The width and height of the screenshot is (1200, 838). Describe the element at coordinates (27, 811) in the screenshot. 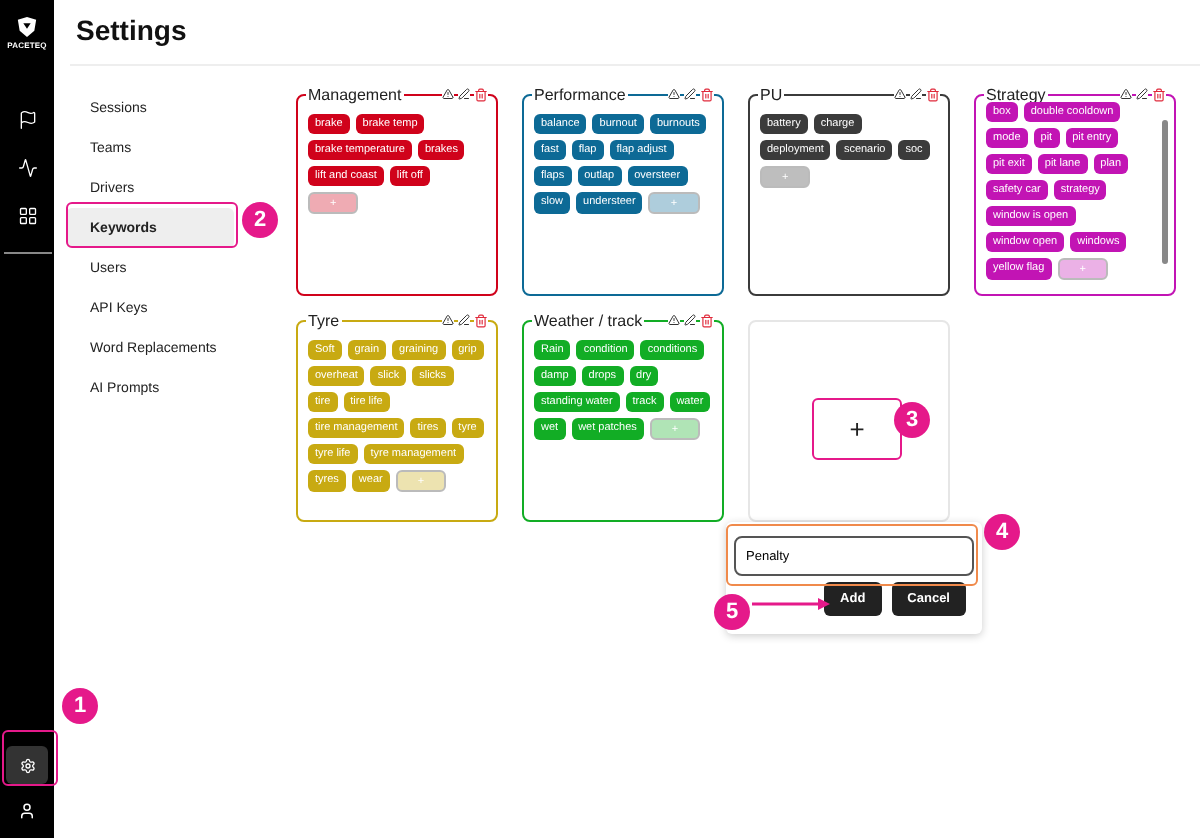

I see `user-icon` at that location.